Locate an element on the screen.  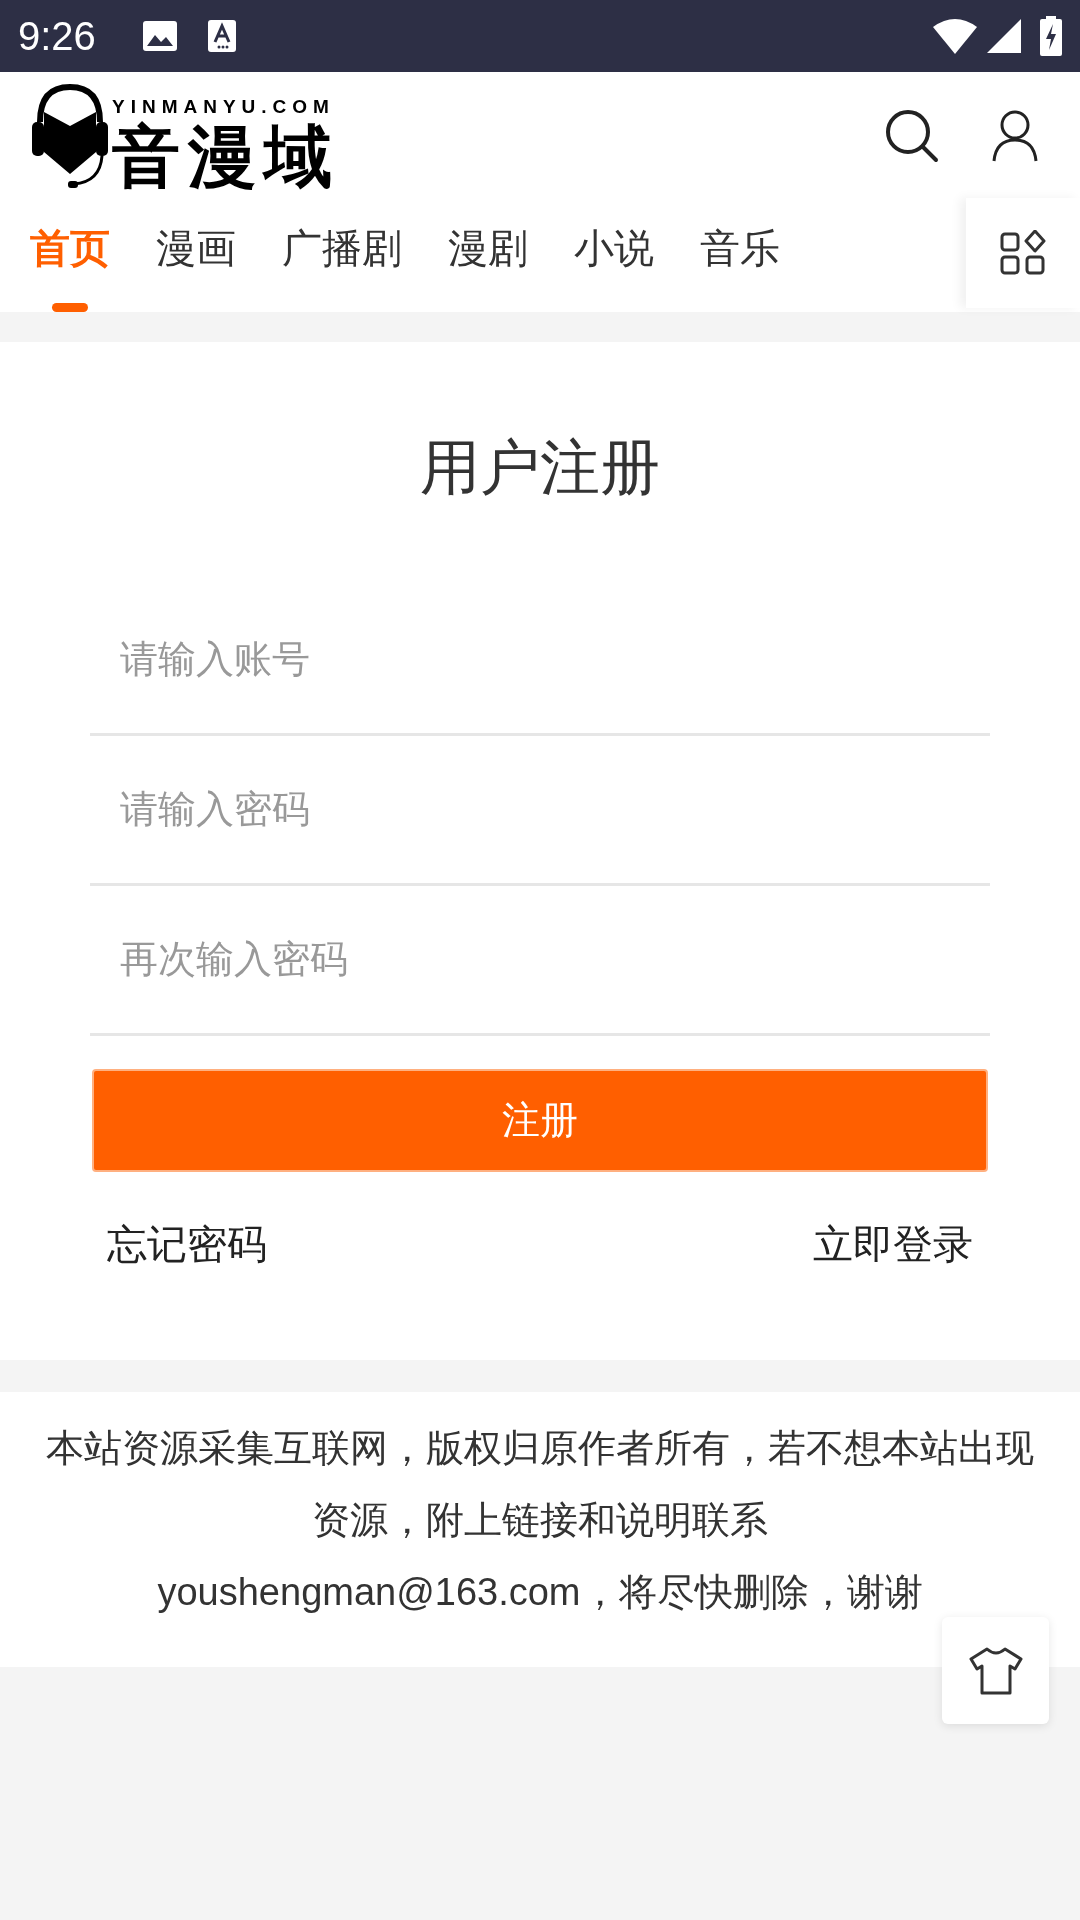
search-icon is located at coordinates (912, 136).